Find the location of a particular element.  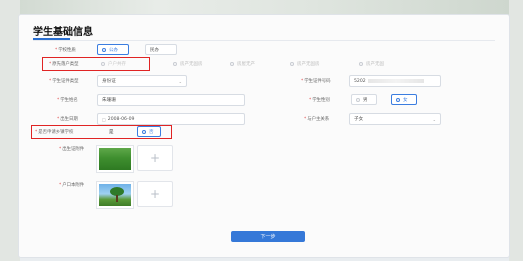

birth-date-label: *出生日期 is located at coordinates (67, 119).